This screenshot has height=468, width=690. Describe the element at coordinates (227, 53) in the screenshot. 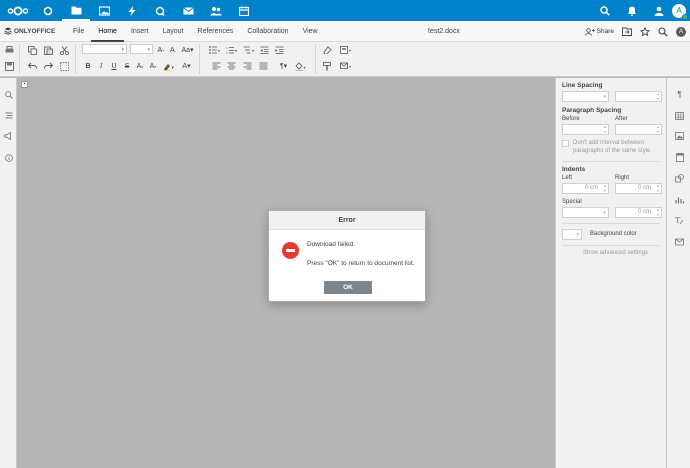

I see `svg-text: 2` at that location.